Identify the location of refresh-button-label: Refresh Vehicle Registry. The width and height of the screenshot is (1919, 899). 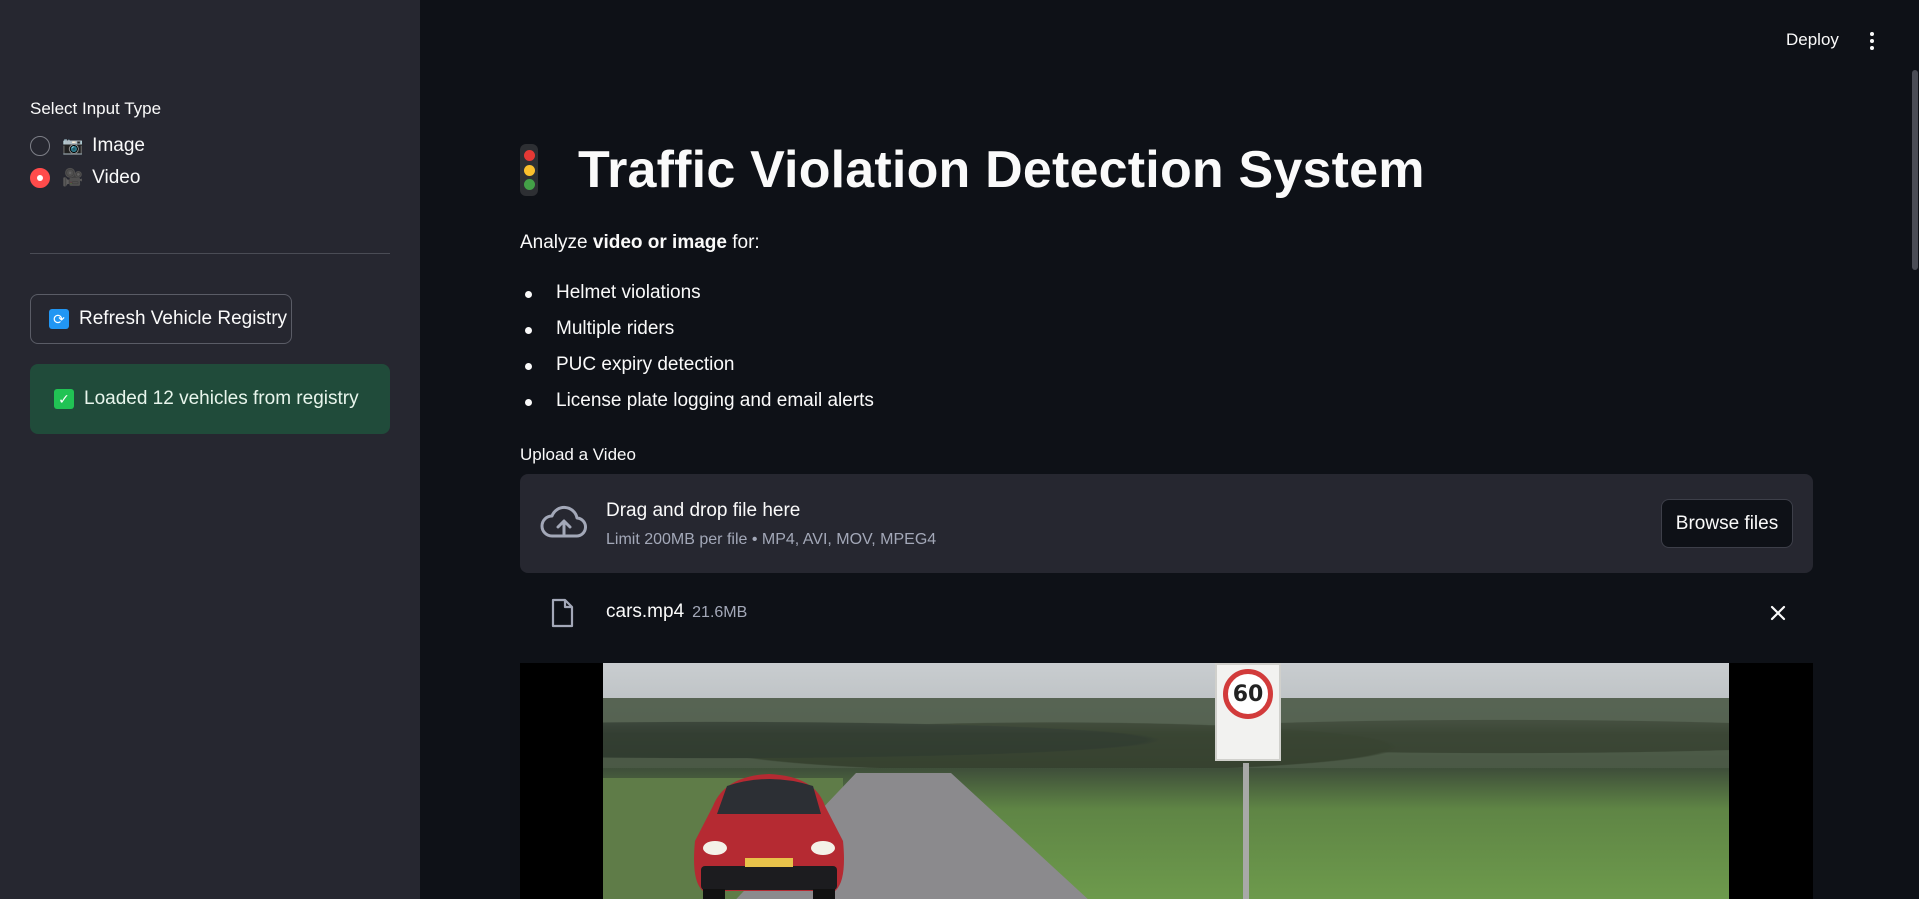
(183, 318).